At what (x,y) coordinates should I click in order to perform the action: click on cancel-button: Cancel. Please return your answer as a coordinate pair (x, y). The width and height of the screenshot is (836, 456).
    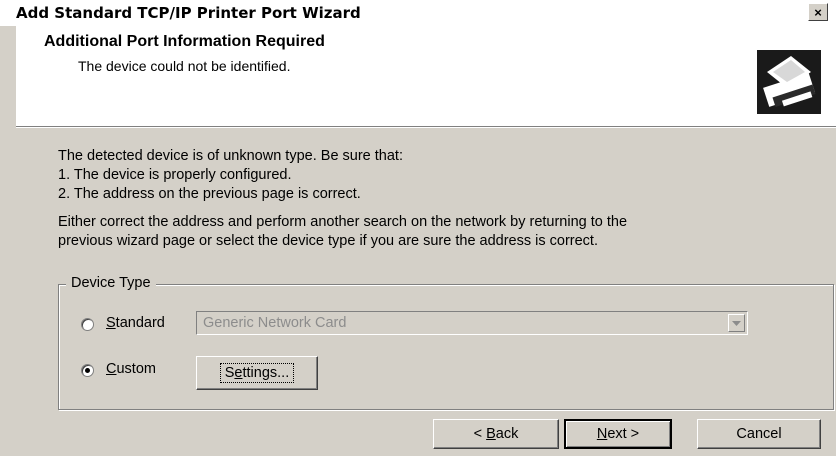
    Looking at the image, I should click on (759, 434).